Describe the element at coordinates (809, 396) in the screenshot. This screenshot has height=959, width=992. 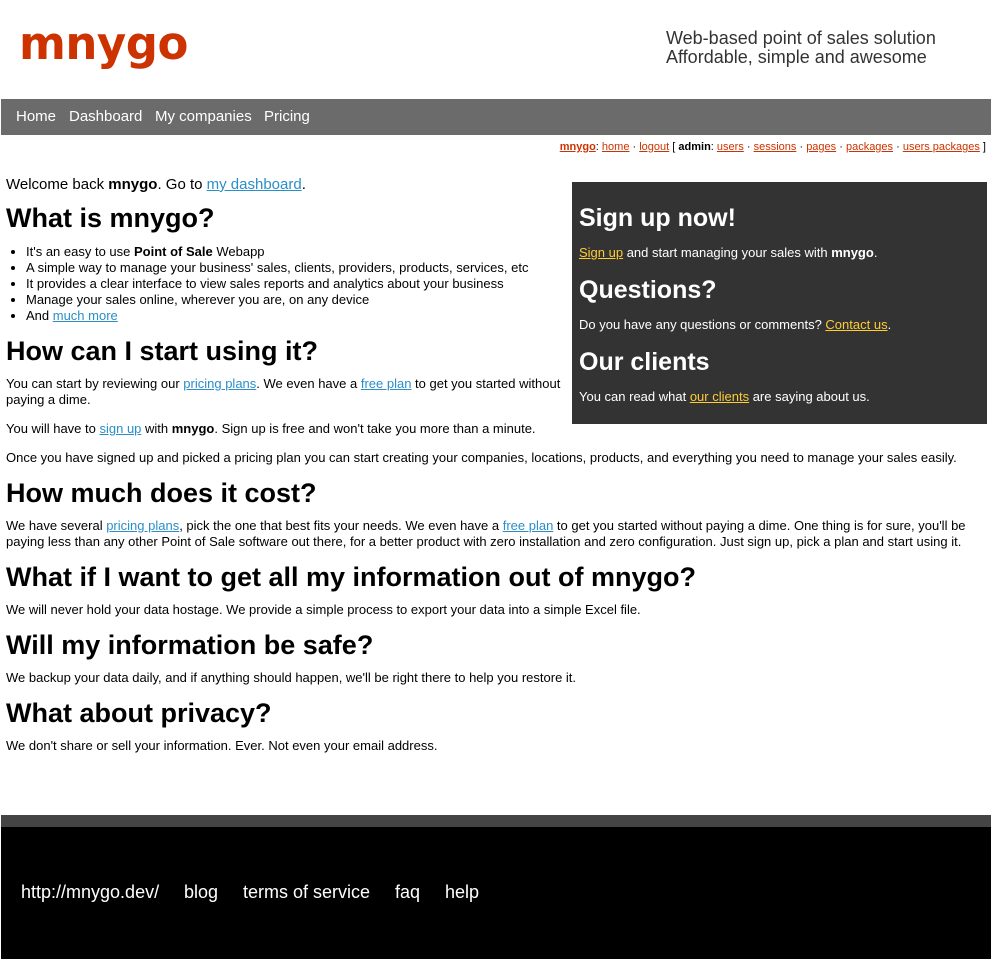
I see `clients-post: are saying about us.` at that location.